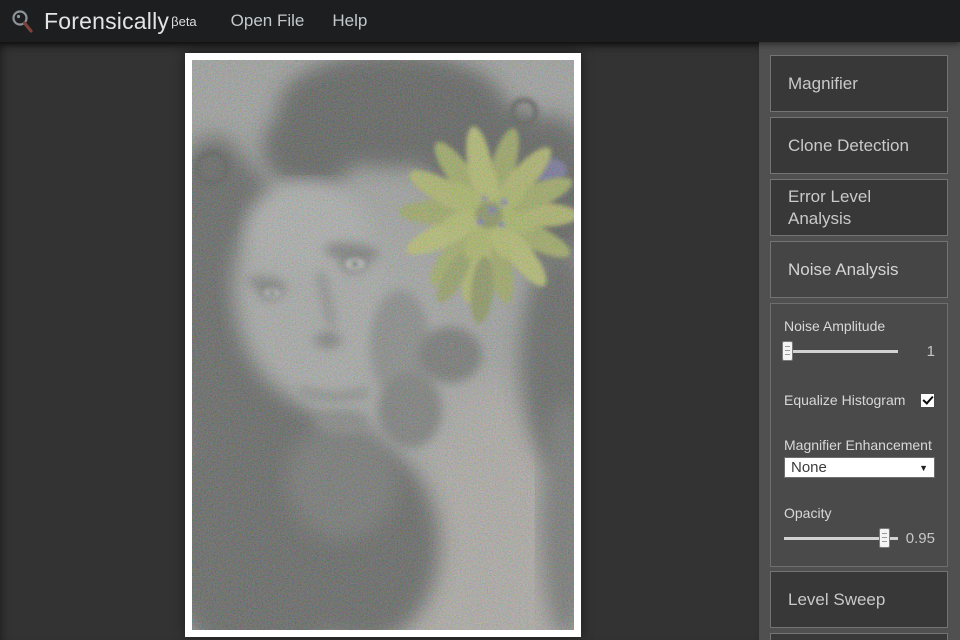  Describe the element at coordinates (837, 599) in the screenshot. I see `tool-label: Level Sweep` at that location.